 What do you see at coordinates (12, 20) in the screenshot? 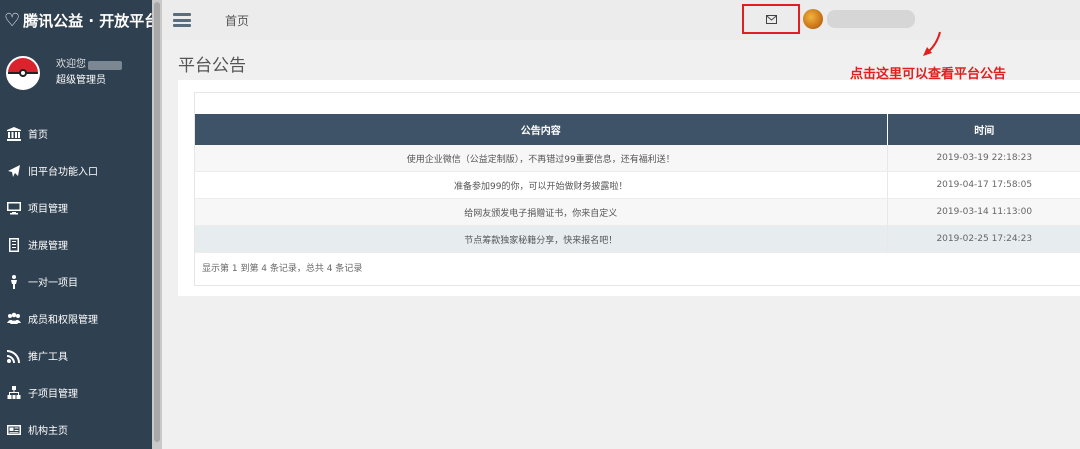
I see `heart-icon: ♡` at bounding box center [12, 20].